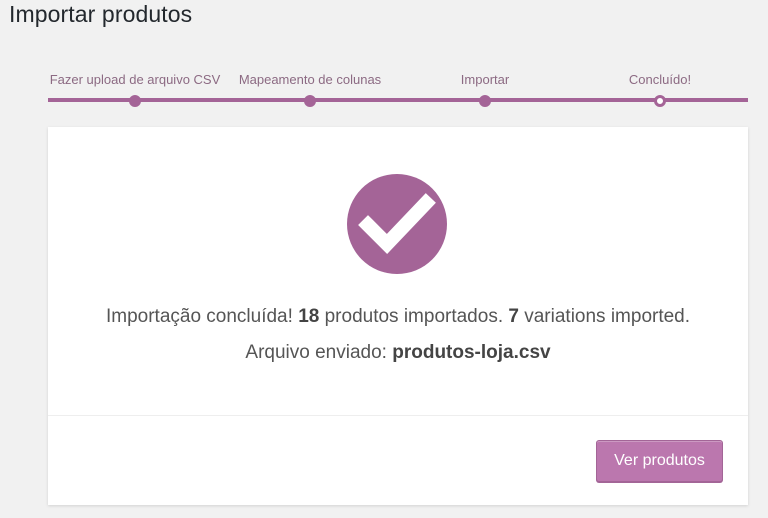 This screenshot has width=768, height=518. I want to click on uploaded-file-message: Arquivo enviado: produtos-loja.csv, so click(398, 353).